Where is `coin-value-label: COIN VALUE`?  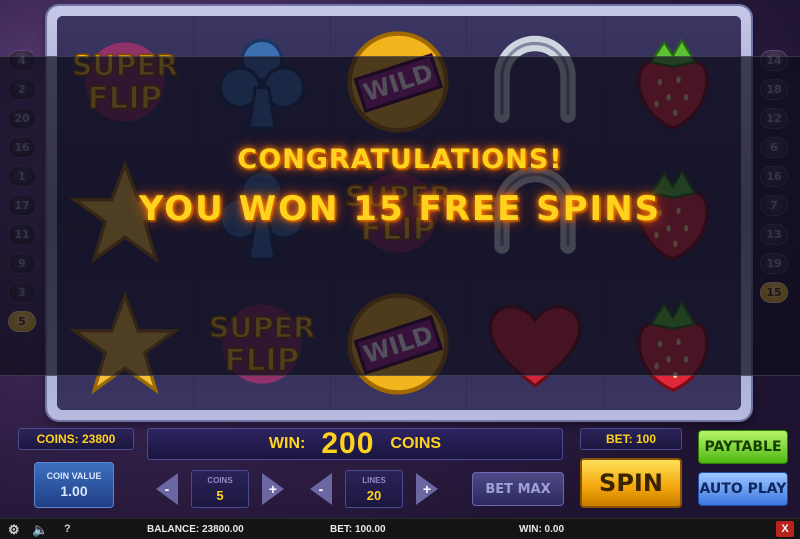
coin-value-label: COIN VALUE is located at coordinates (74, 476).